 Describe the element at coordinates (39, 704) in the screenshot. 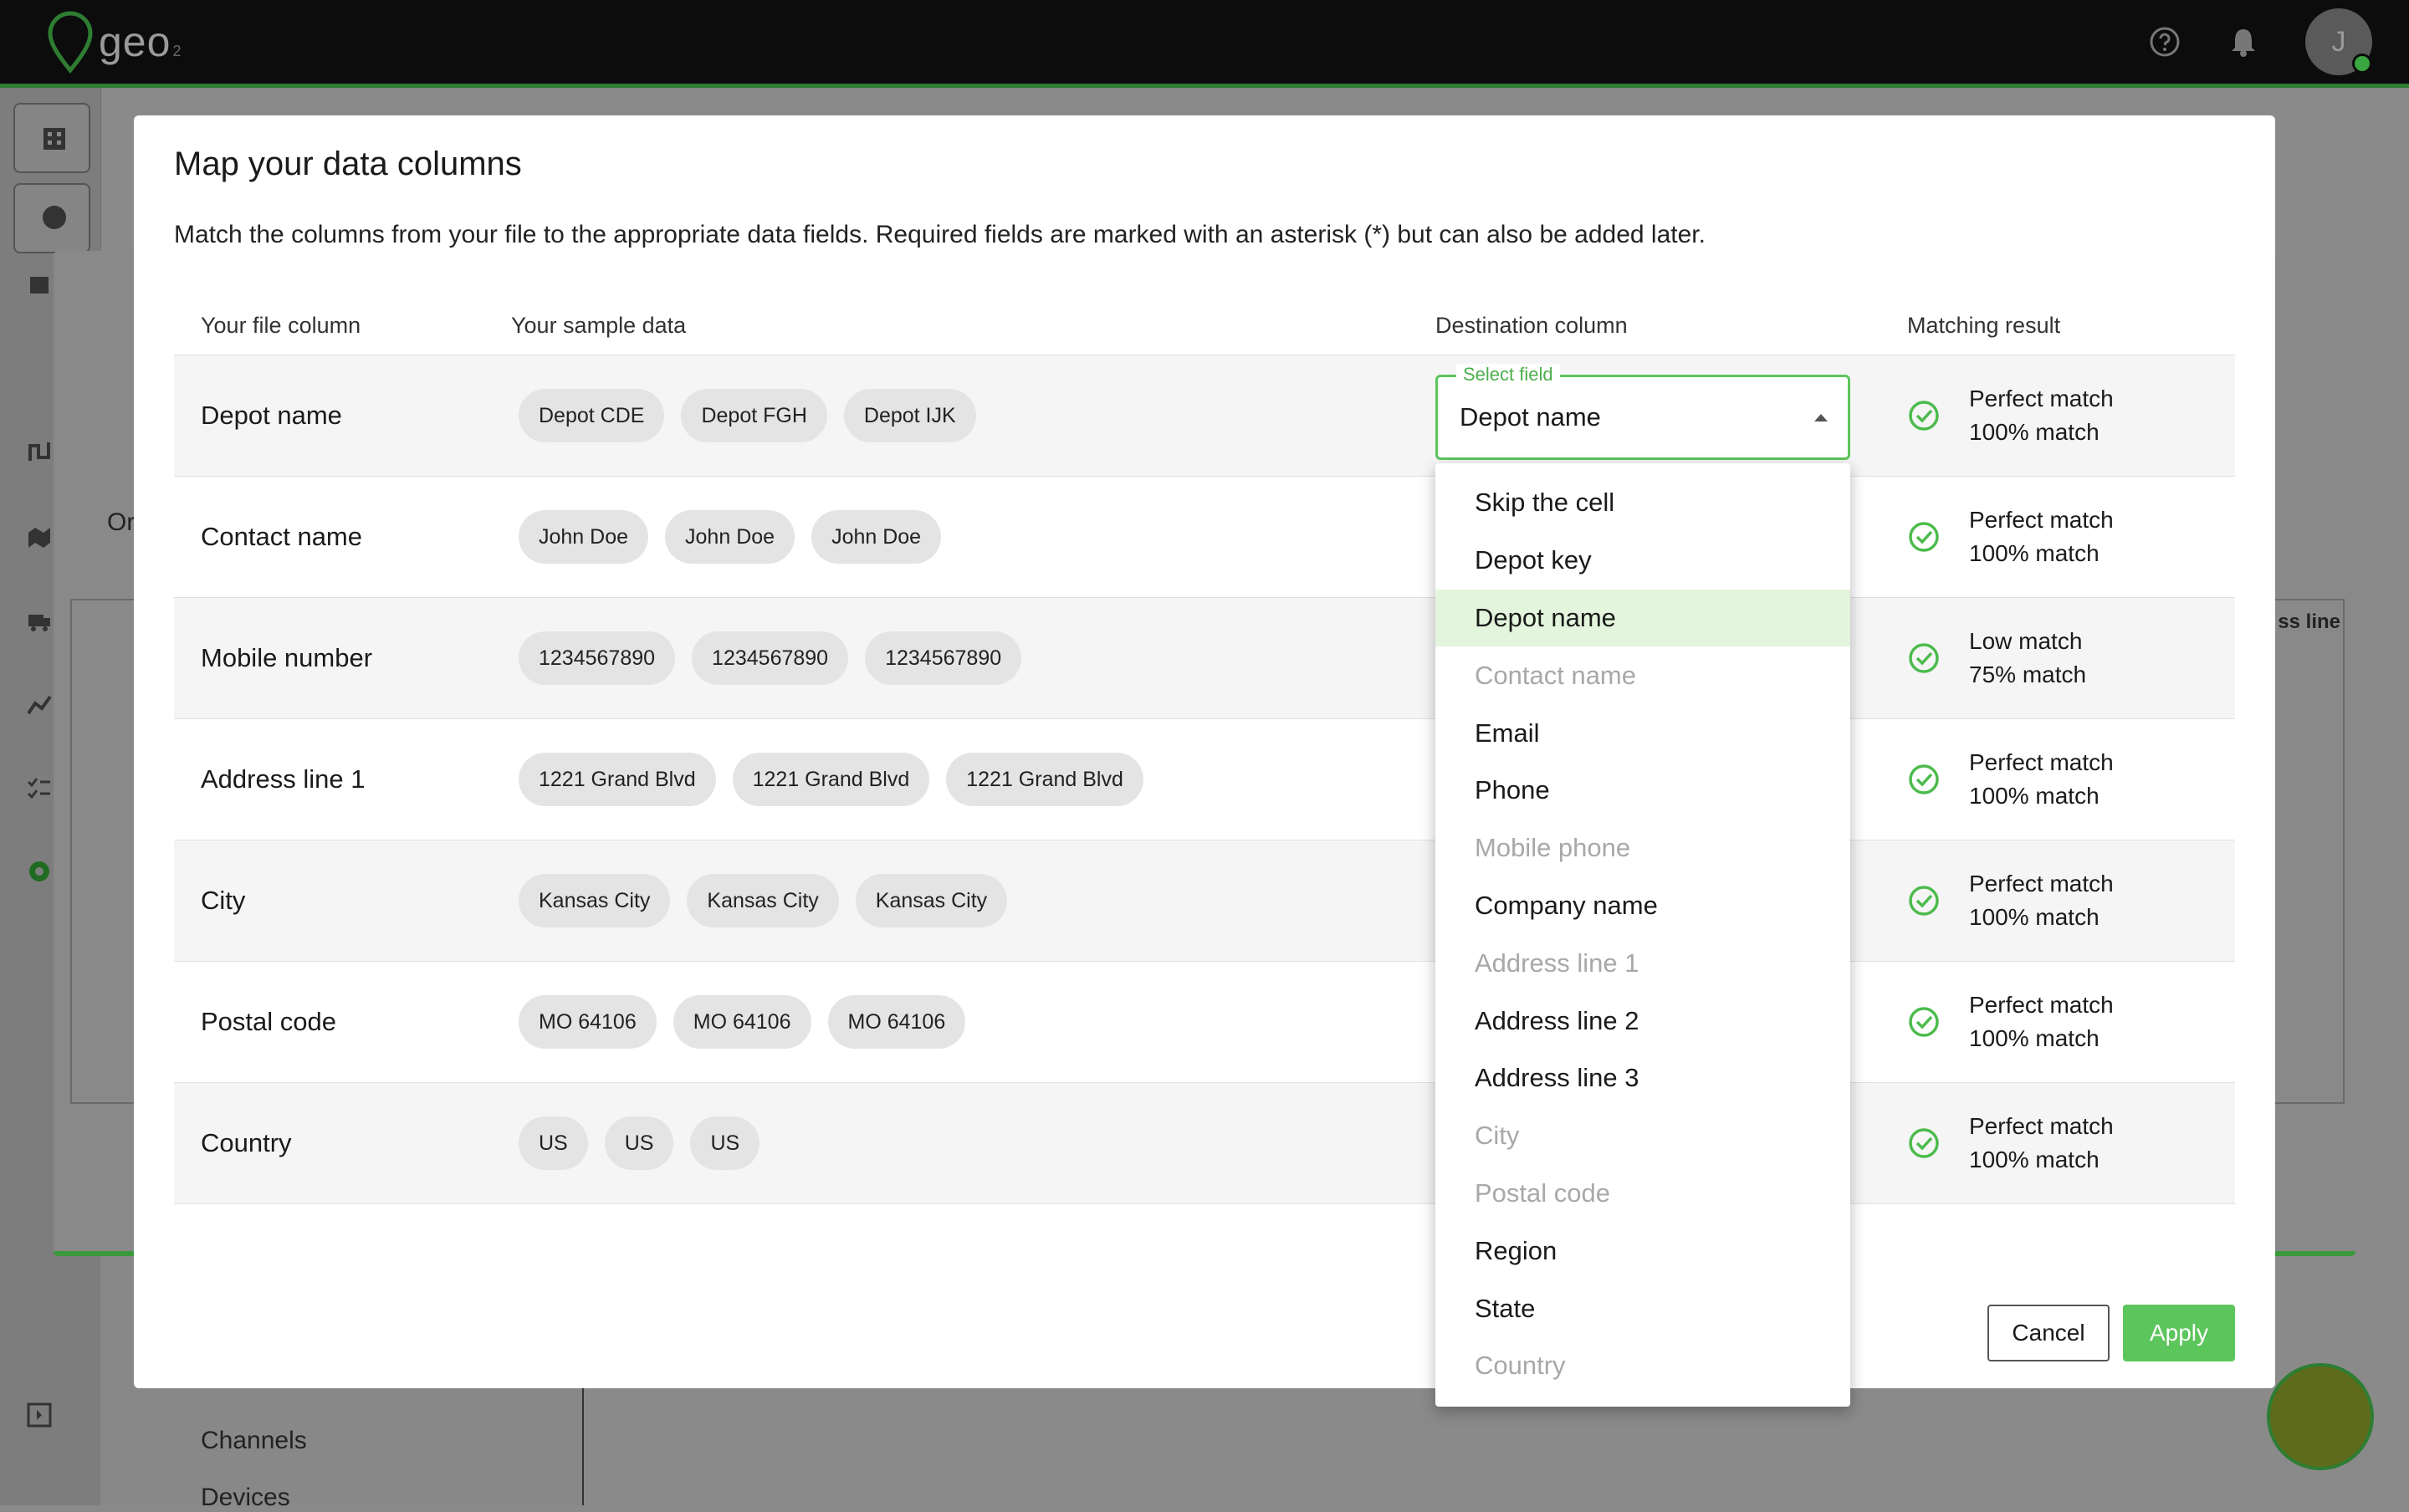

I see `analytics-icon` at that location.